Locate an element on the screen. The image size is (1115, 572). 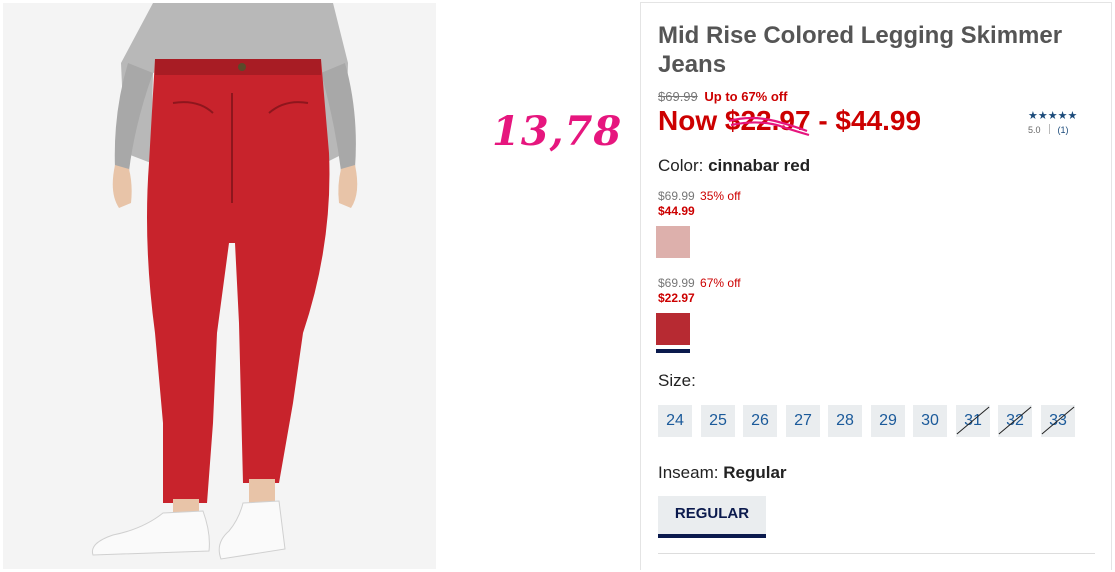
size-option-27: 27 is located at coordinates (803, 421).